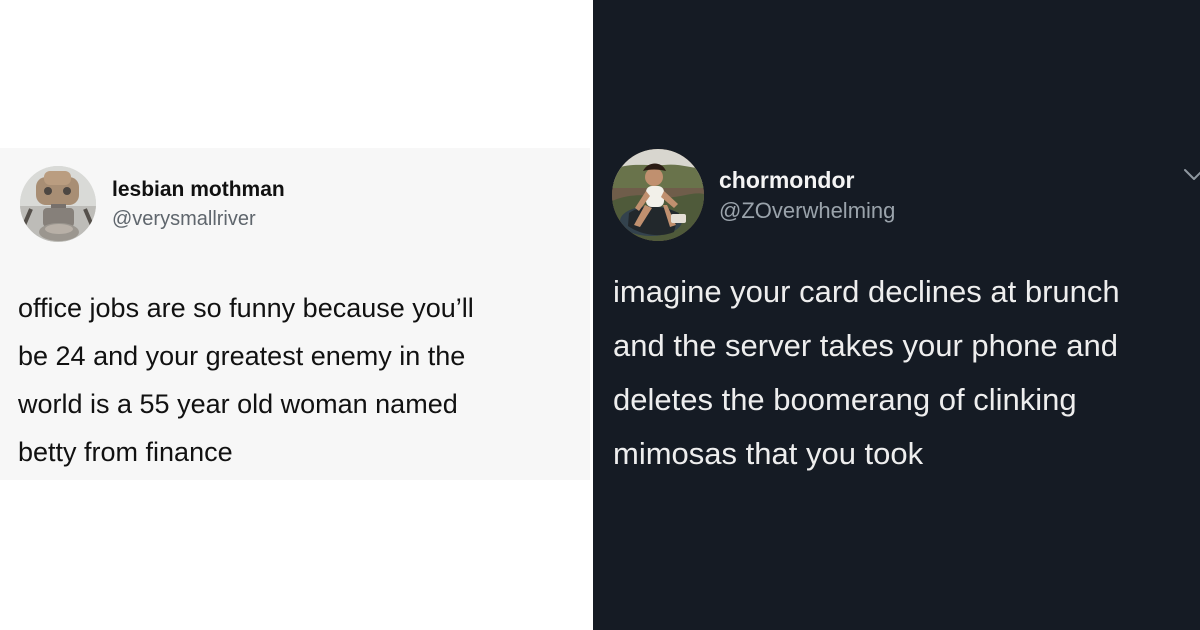 This screenshot has width=1200, height=630. What do you see at coordinates (242, 356) in the screenshot?
I see `left-tweet-line-2: be 24 and your greatest enemy in the` at bounding box center [242, 356].